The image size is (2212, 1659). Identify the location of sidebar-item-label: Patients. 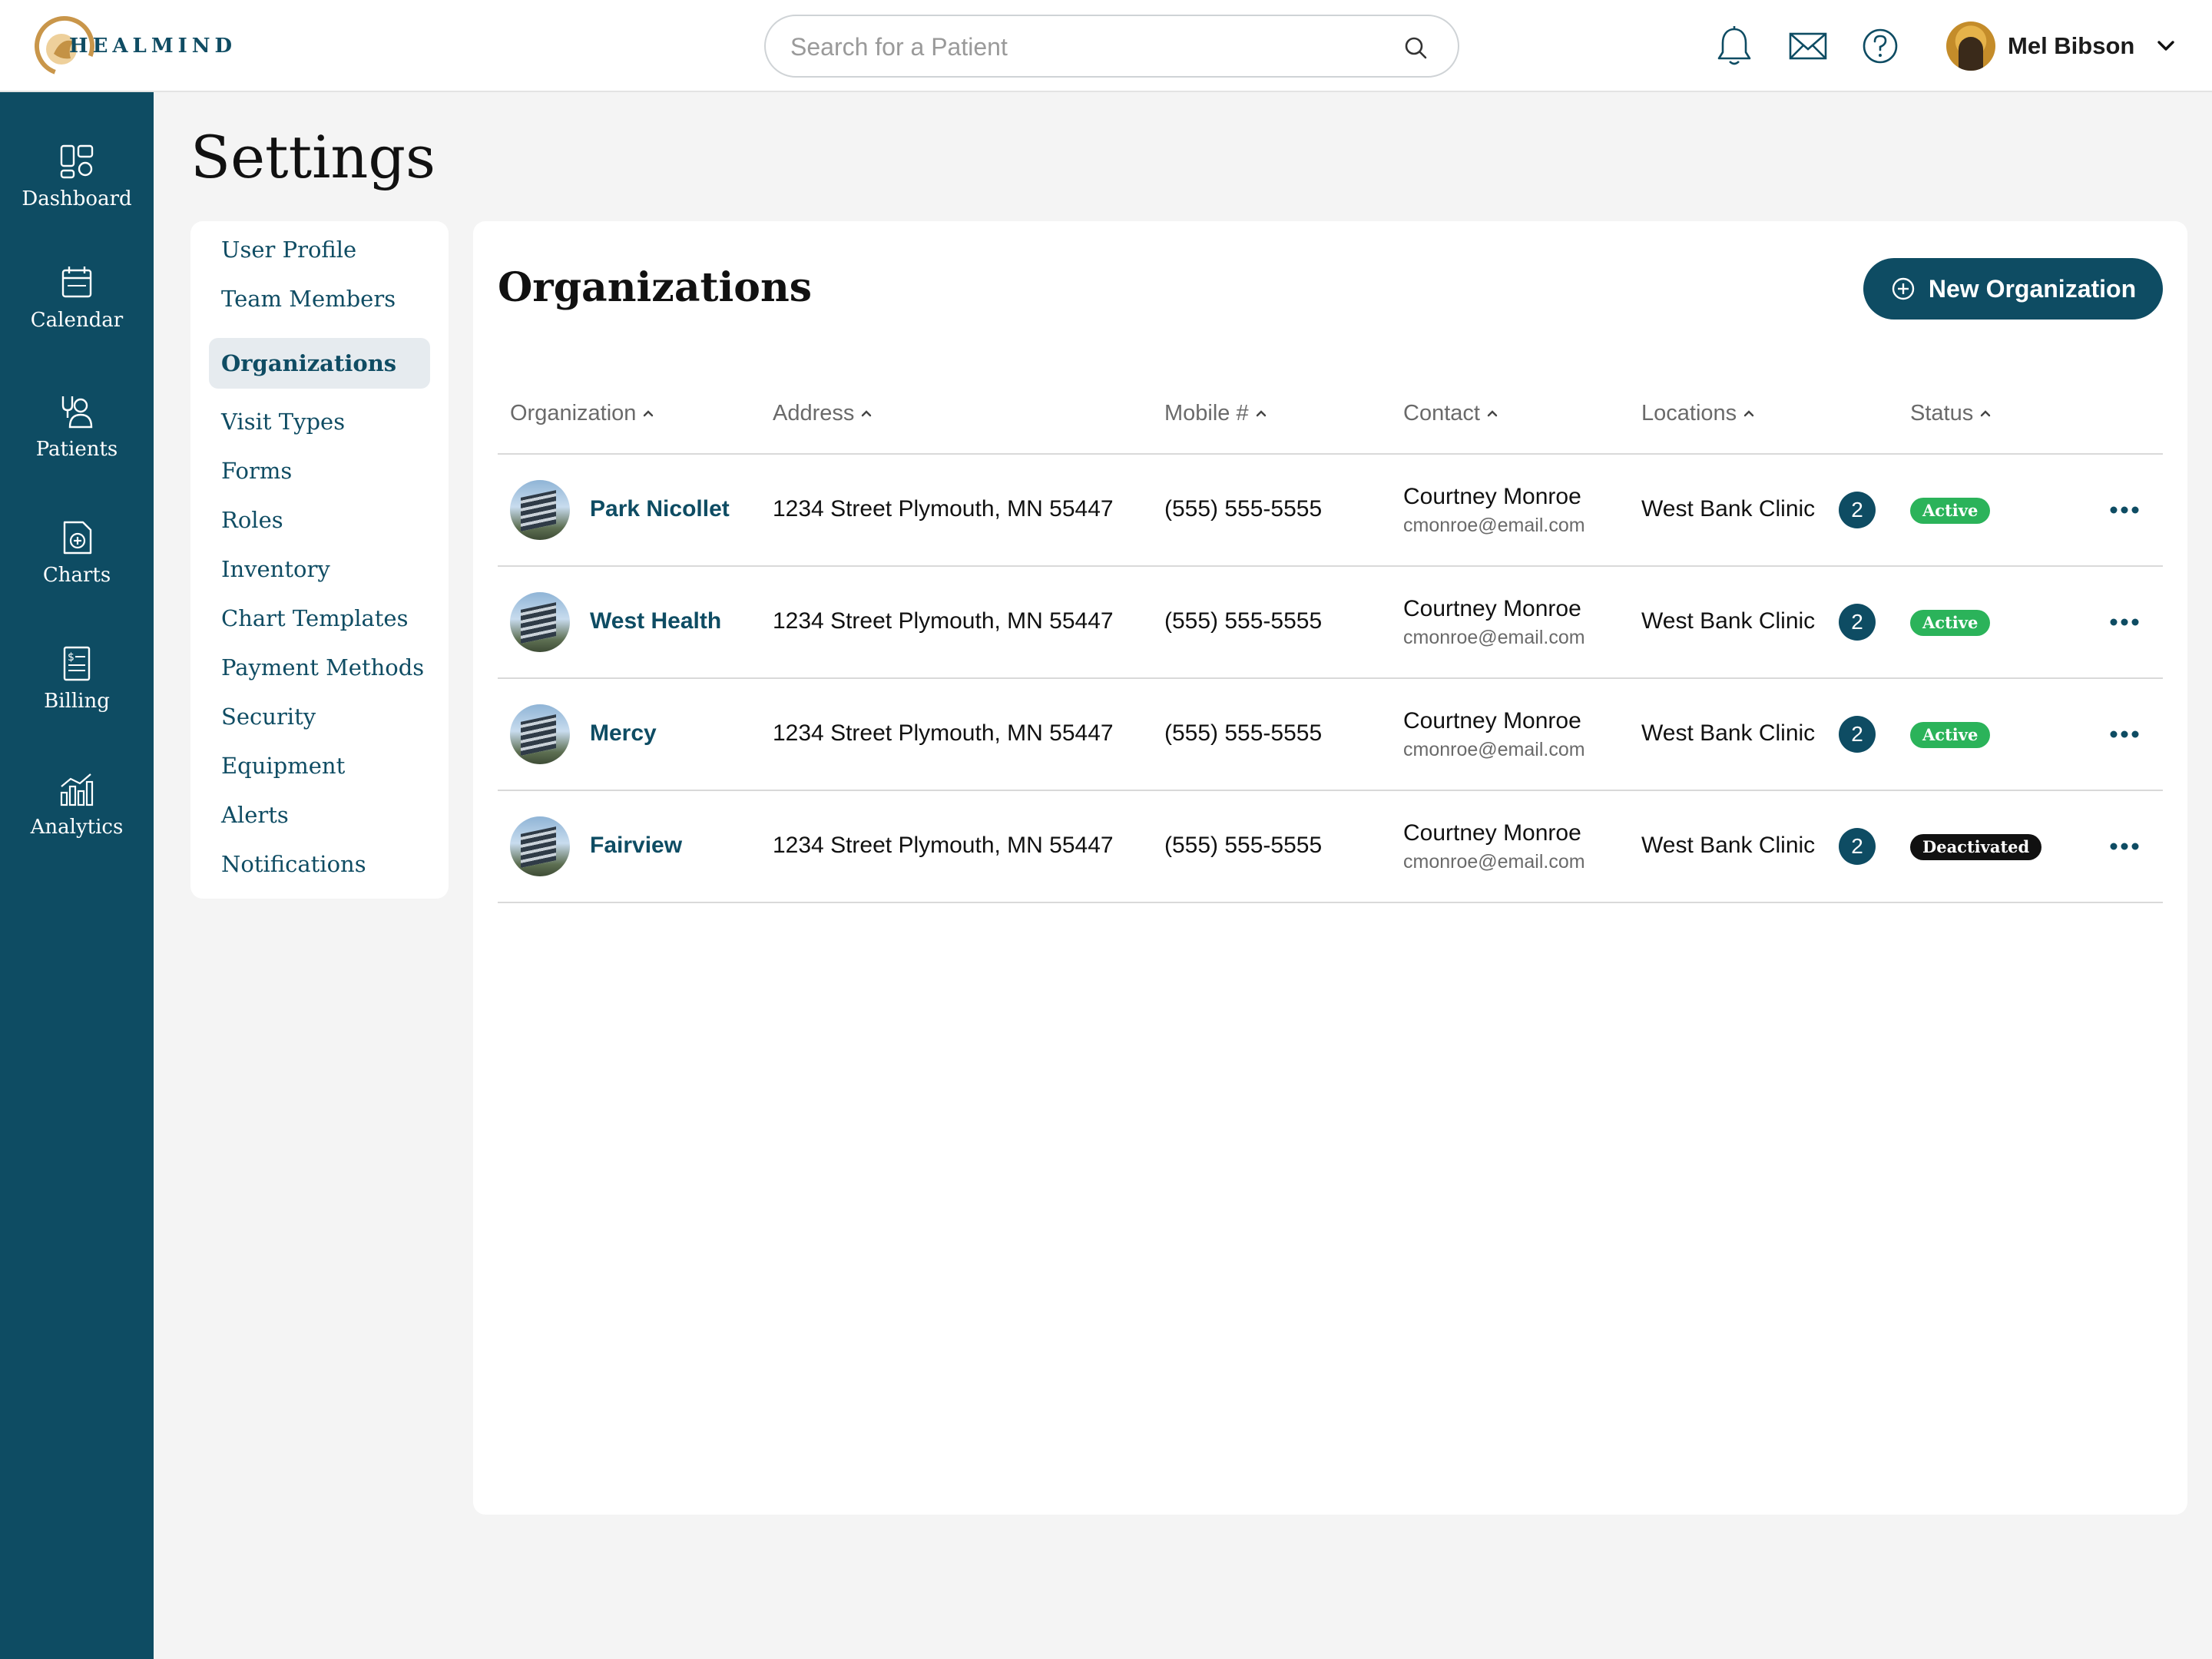
(76, 450).